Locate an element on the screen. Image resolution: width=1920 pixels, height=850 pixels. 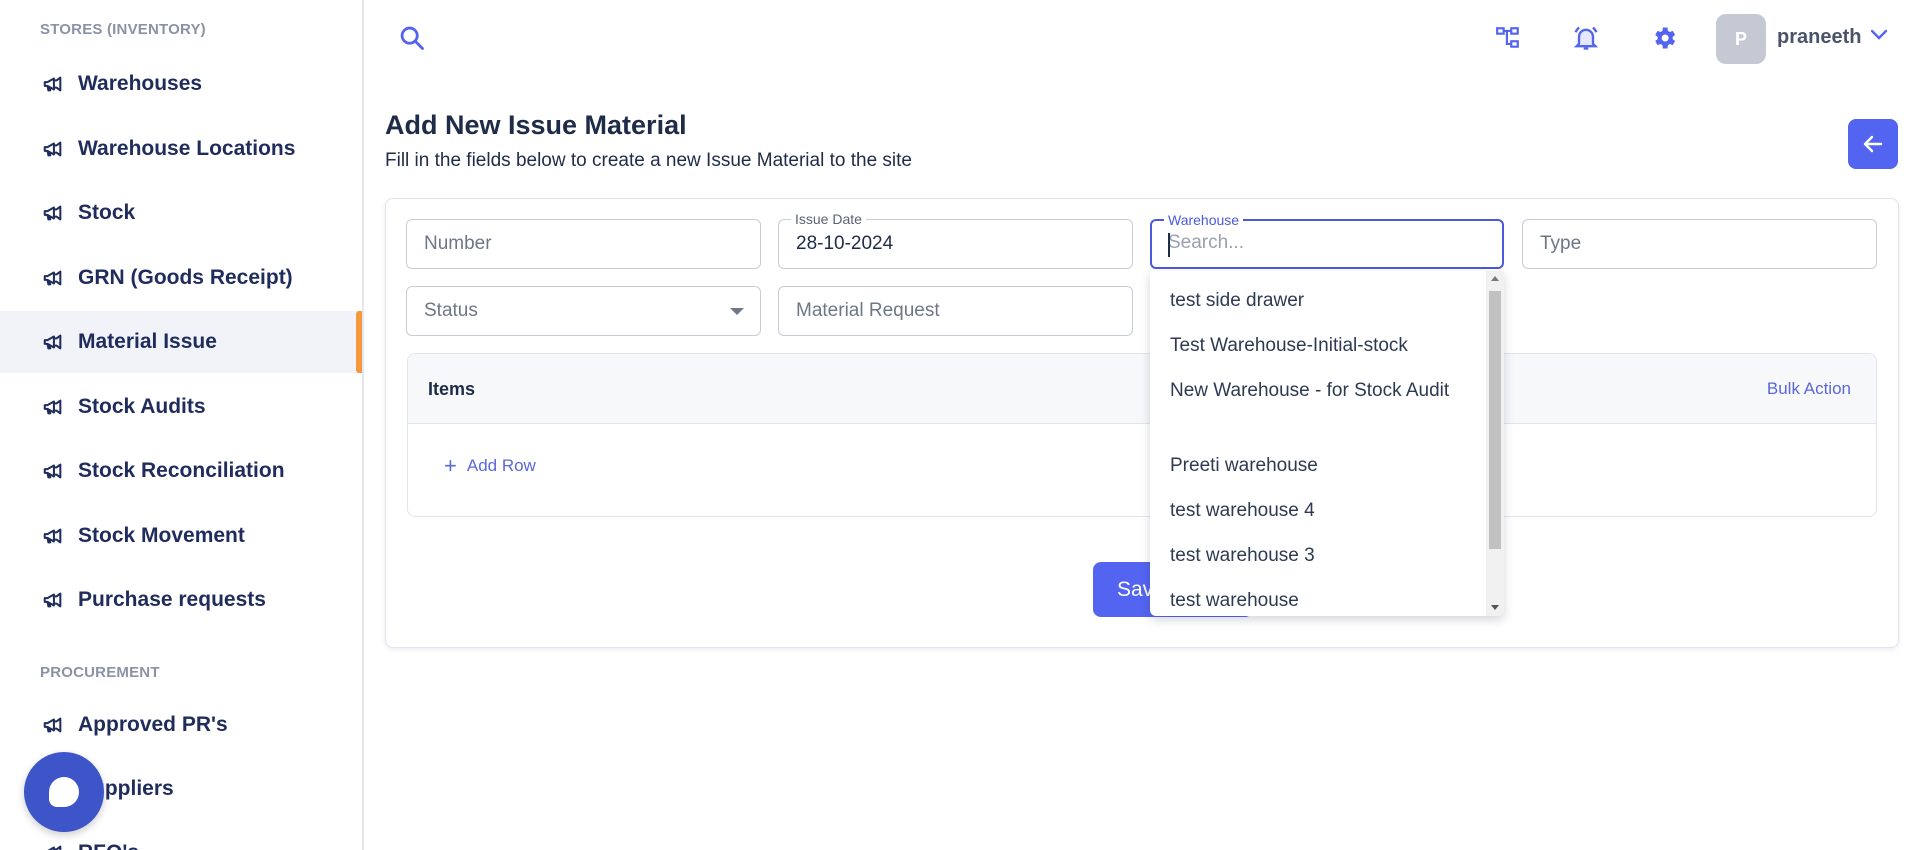
add-row-button: + Add Row is located at coordinates (490, 466).